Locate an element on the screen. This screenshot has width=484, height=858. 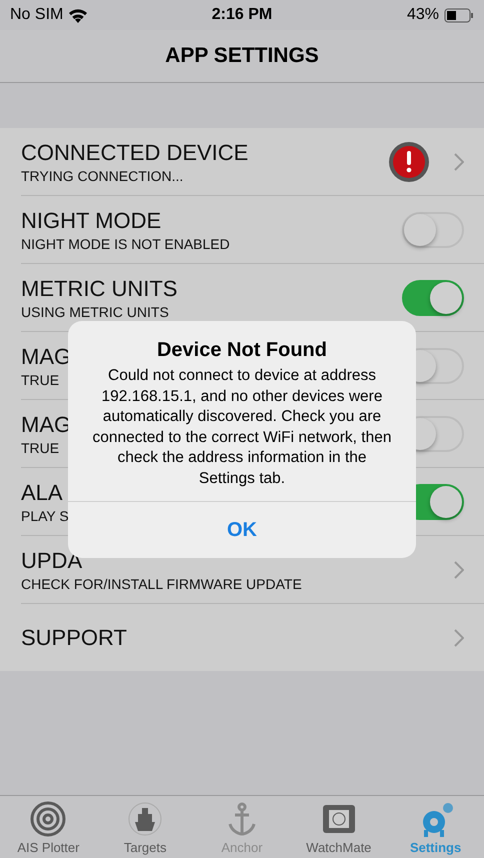
row-subtitle: PLAY S is located at coordinates (45, 516).